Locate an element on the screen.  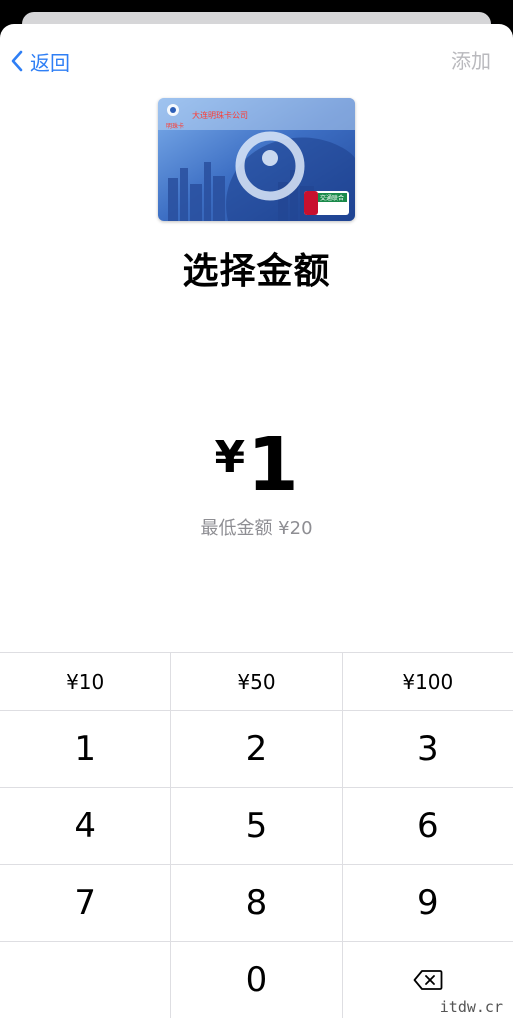
chevron-left-icon is located at coordinates (17, 61).